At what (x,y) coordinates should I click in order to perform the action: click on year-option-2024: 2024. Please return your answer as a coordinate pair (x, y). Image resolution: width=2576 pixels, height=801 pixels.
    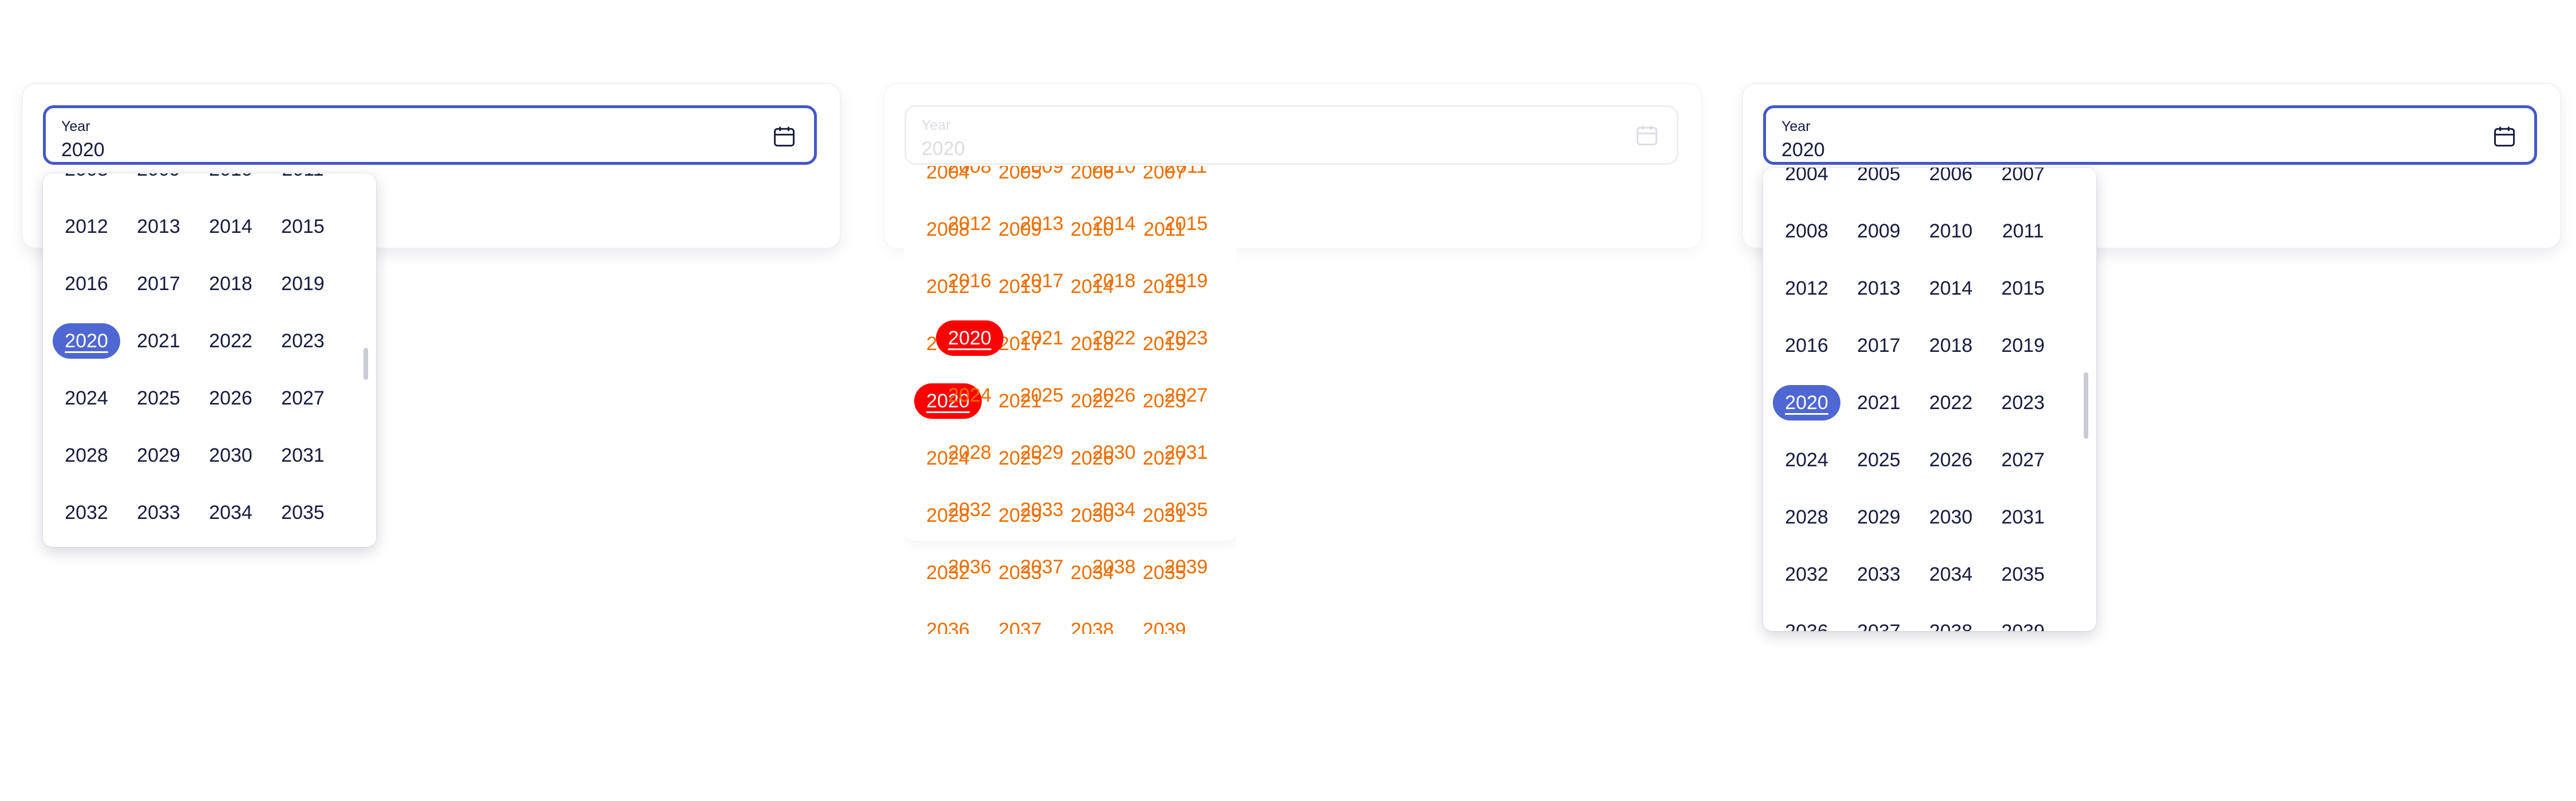
    Looking at the image, I should click on (1806, 460).